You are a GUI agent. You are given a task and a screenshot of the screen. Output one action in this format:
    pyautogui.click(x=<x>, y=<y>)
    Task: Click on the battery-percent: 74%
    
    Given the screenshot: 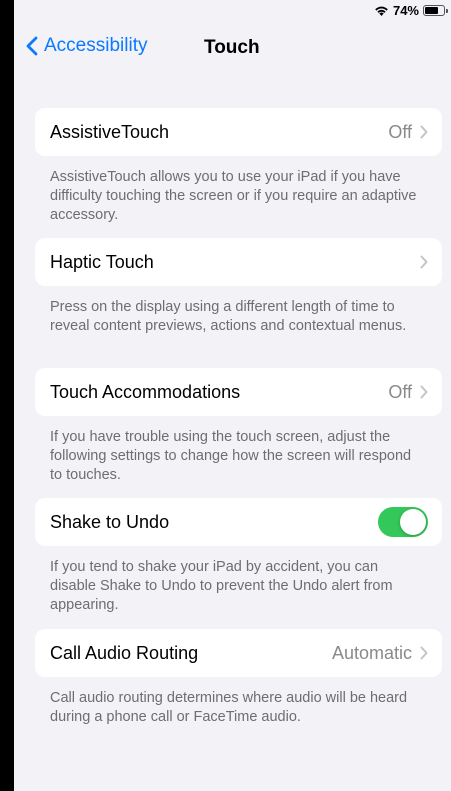 What is the action you would take?
    pyautogui.click(x=405, y=10)
    